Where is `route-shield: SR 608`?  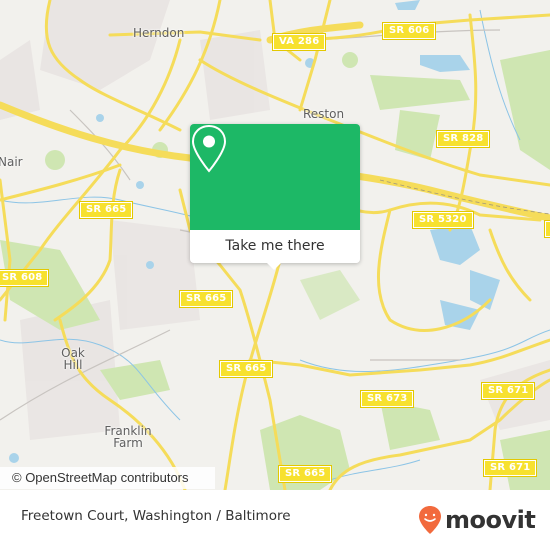
route-shield: SR 608 is located at coordinates (25, 278).